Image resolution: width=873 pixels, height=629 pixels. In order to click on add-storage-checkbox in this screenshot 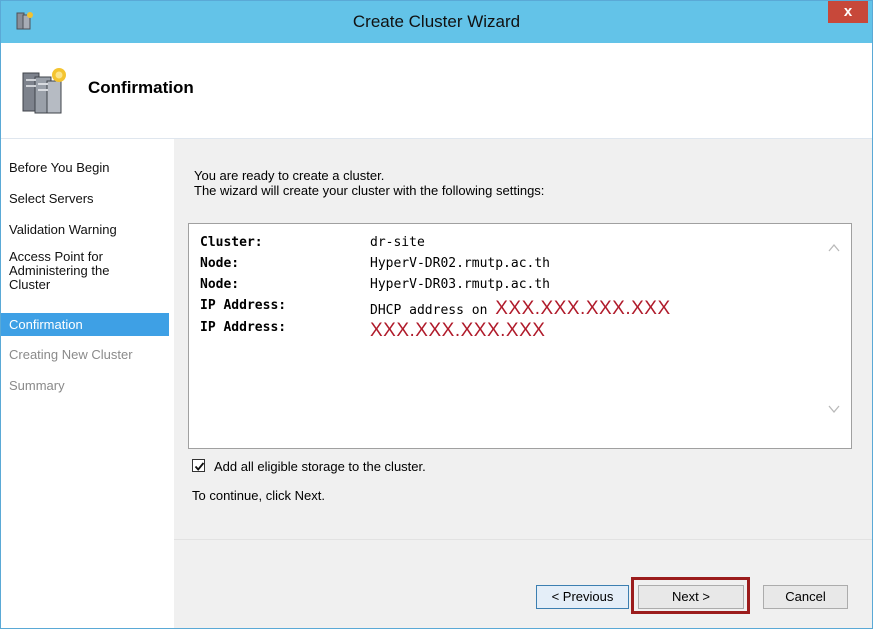, I will do `click(198, 465)`.